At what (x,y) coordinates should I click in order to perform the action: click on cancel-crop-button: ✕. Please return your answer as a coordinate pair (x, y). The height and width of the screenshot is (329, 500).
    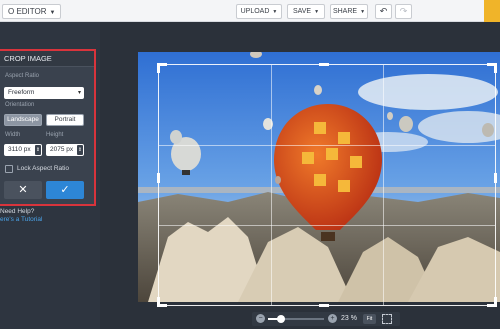
    Looking at the image, I should click on (23, 190).